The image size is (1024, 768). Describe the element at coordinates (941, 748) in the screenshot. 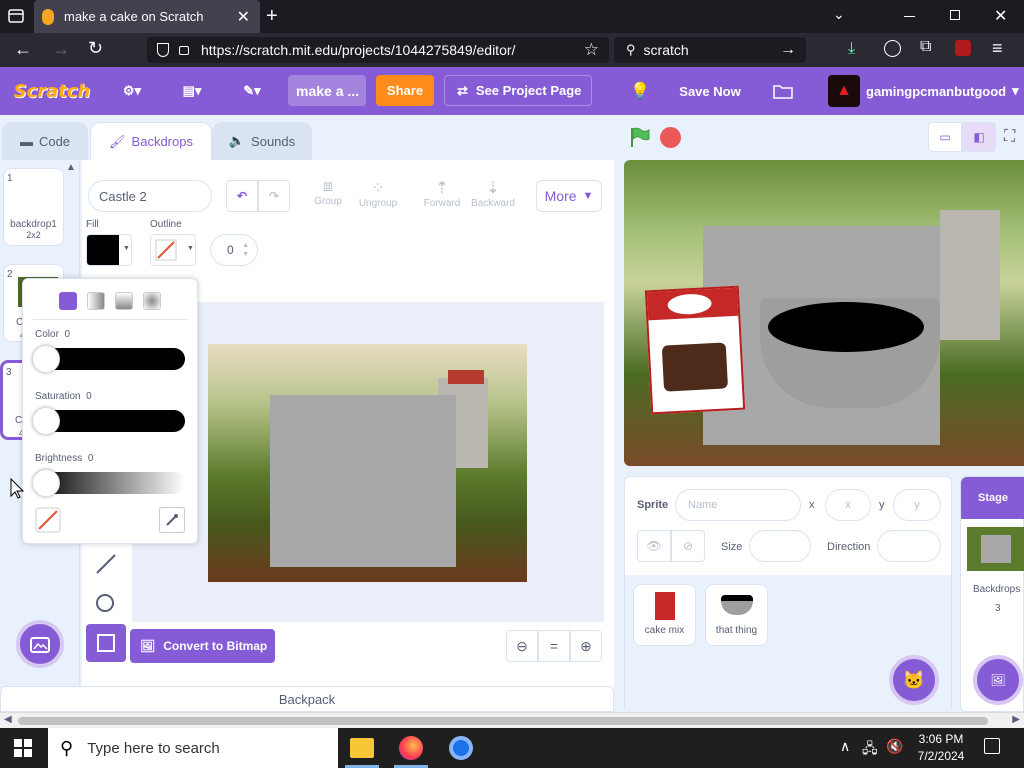

I see `system-clock: 3:06 PM 7/2/2024` at that location.